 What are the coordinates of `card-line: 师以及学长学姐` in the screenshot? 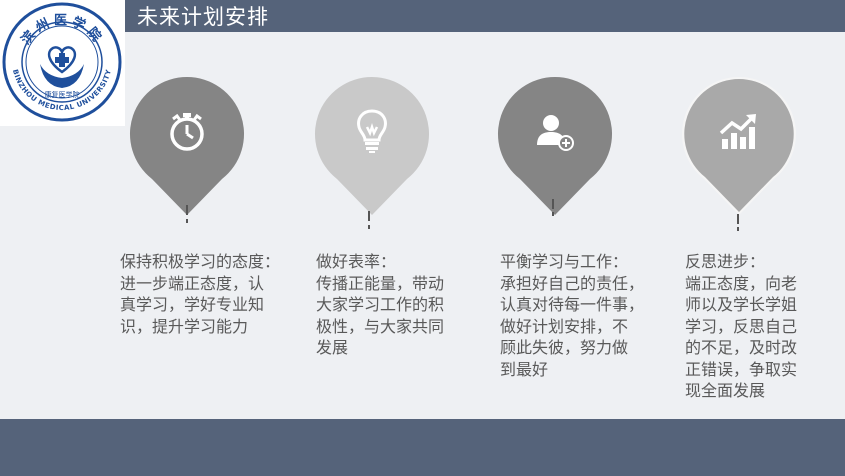 It's located at (741, 304).